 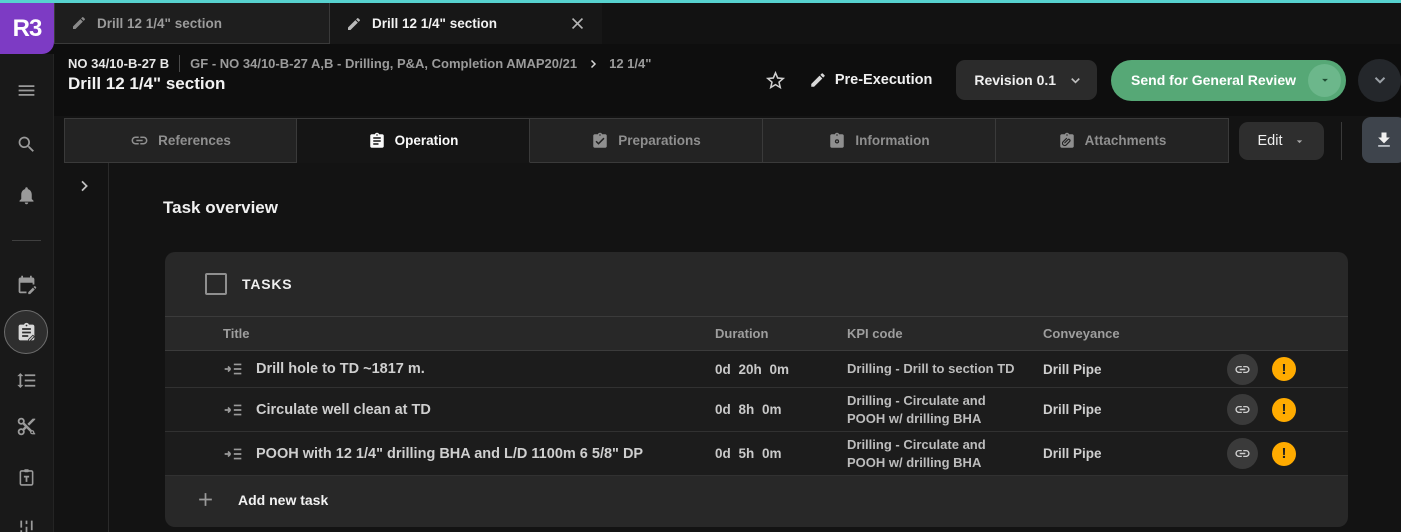 What do you see at coordinates (883, 80) in the screenshot?
I see `phase-label: Pre-Execution` at bounding box center [883, 80].